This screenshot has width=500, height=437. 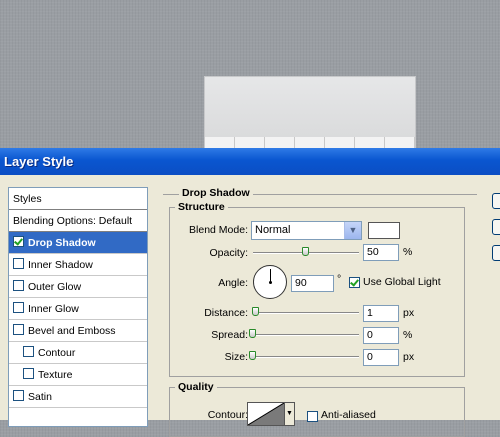 I want to click on canvas-layer-preview, so click(x=310, y=112).